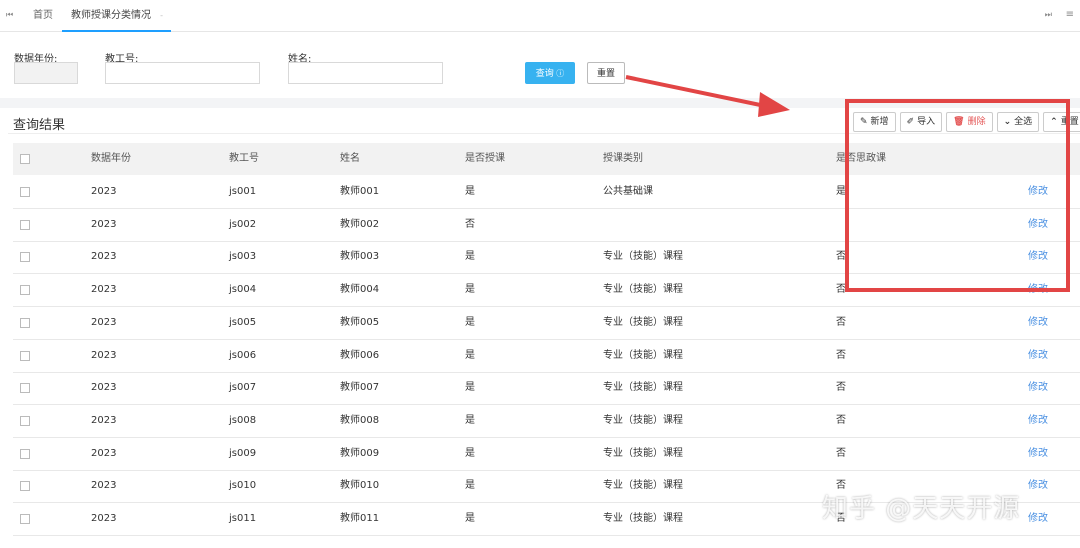  What do you see at coordinates (243, 486) in the screenshot?
I see `cell-staff-id: js010` at bounding box center [243, 486].